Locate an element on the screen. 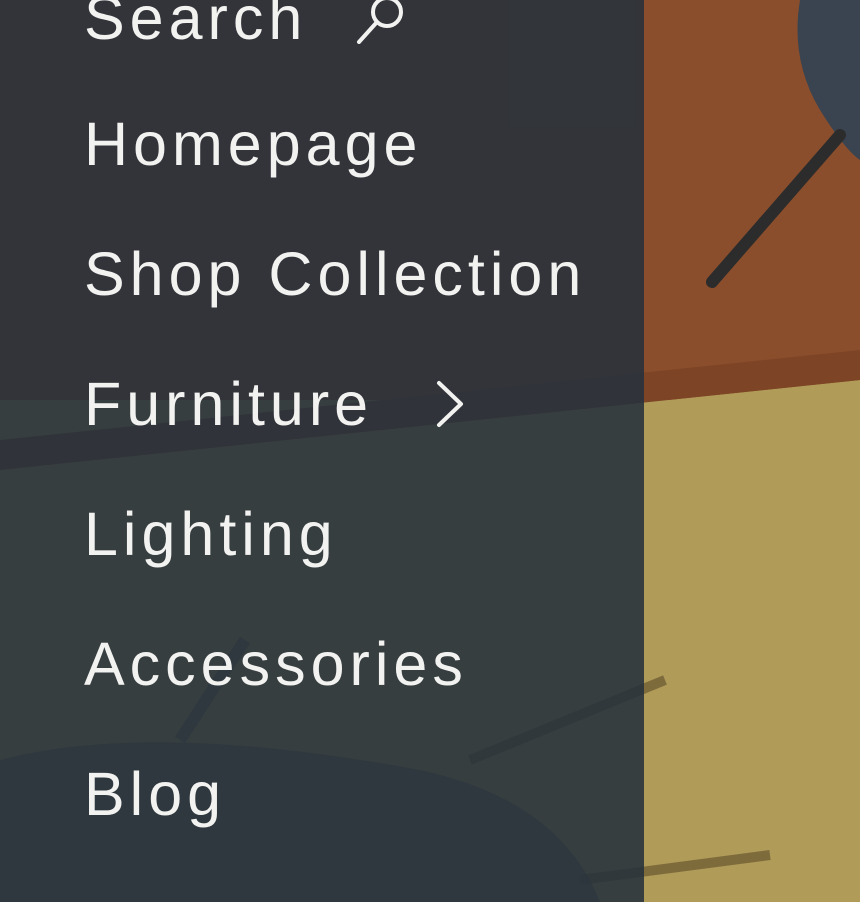 Image resolution: width=860 pixels, height=902 pixels. menu-item-label: Blog is located at coordinates (155, 793).